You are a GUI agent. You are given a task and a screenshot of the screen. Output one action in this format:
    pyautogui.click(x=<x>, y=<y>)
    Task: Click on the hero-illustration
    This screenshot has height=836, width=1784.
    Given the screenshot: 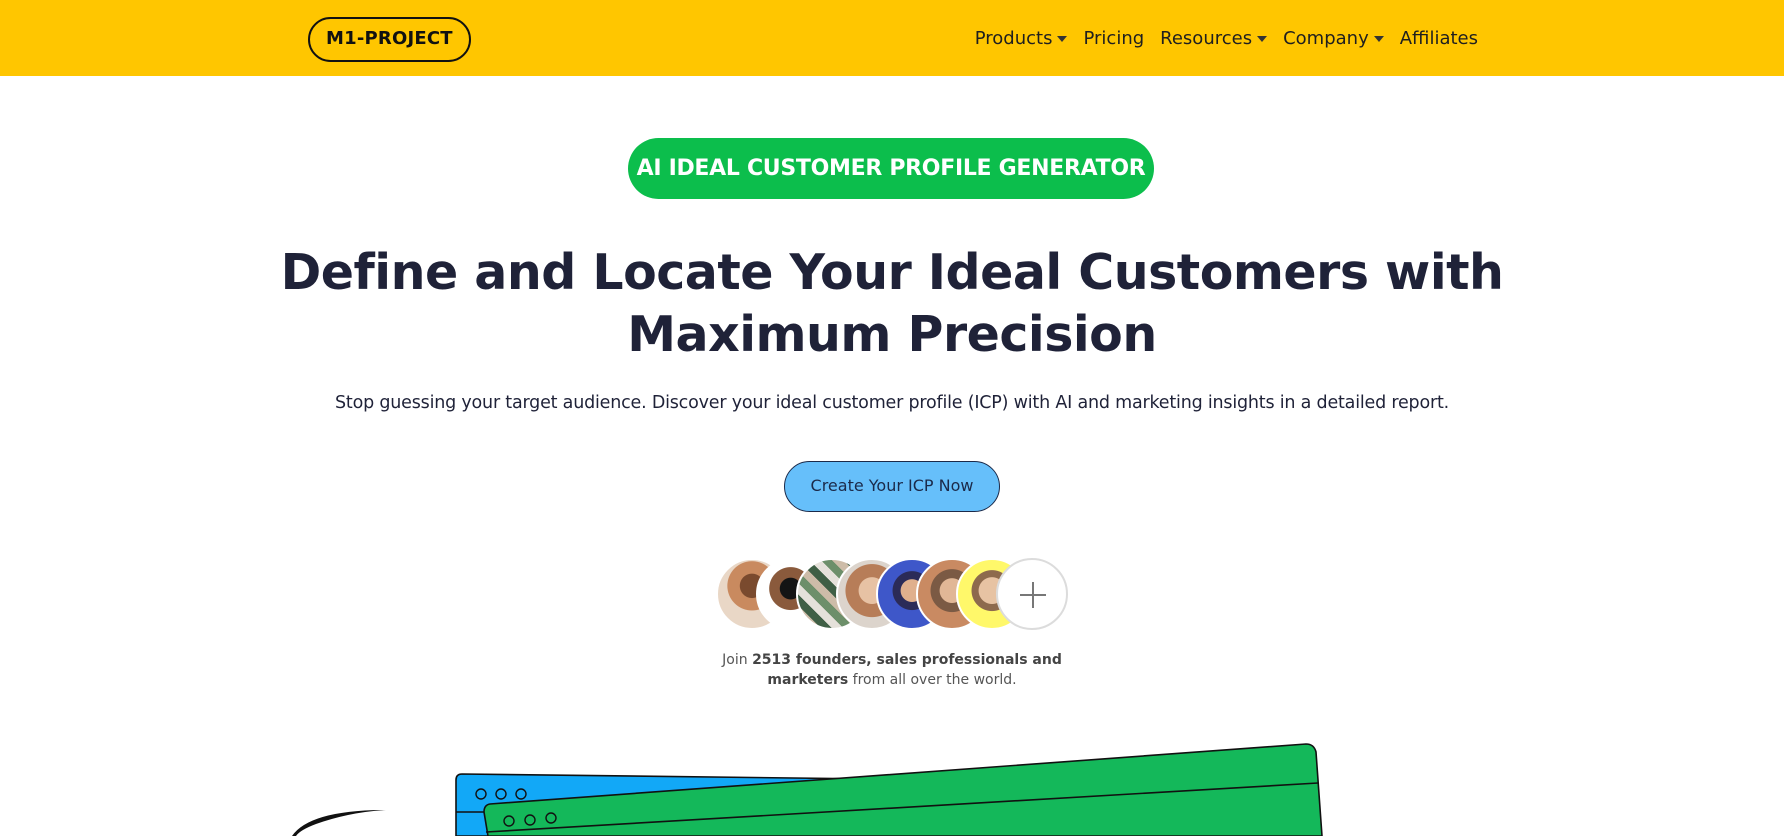 What is the action you would take?
    pyautogui.click(x=807, y=789)
    